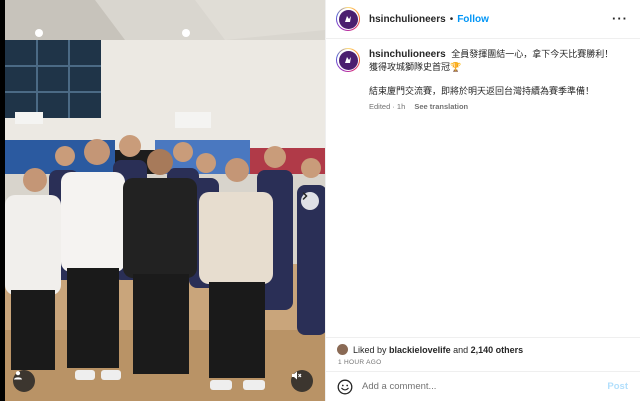 This screenshot has height=401, width=640. I want to click on user-tag-icon, so click(18, 375).